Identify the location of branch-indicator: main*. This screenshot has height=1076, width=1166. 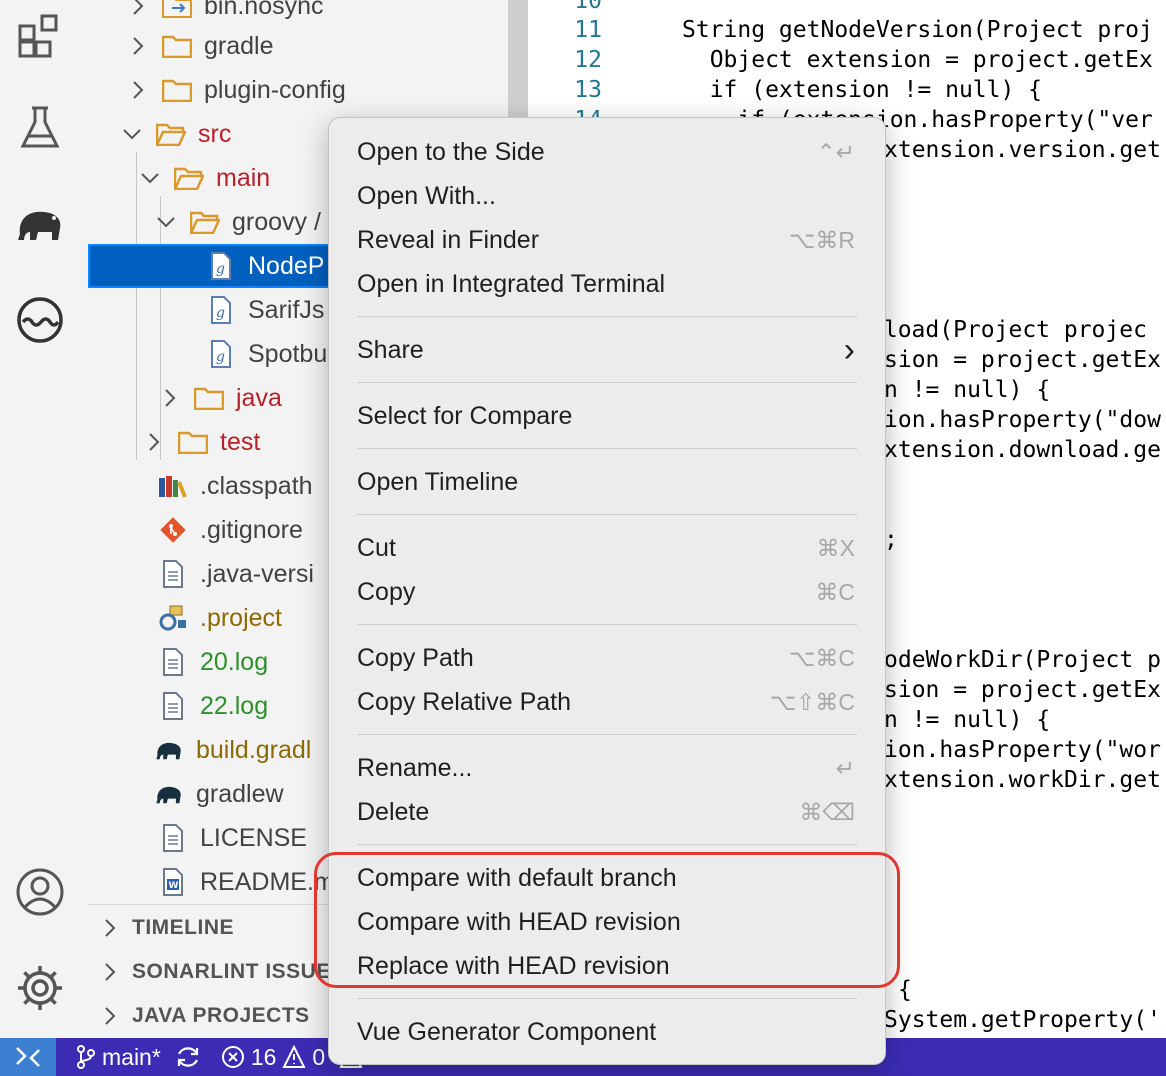
(138, 1057).